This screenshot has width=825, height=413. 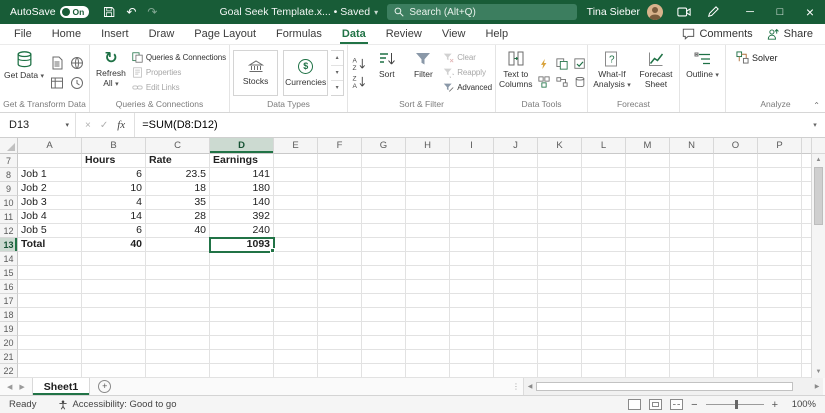 What do you see at coordinates (604, 343) in the screenshot?
I see `cell-L20` at bounding box center [604, 343].